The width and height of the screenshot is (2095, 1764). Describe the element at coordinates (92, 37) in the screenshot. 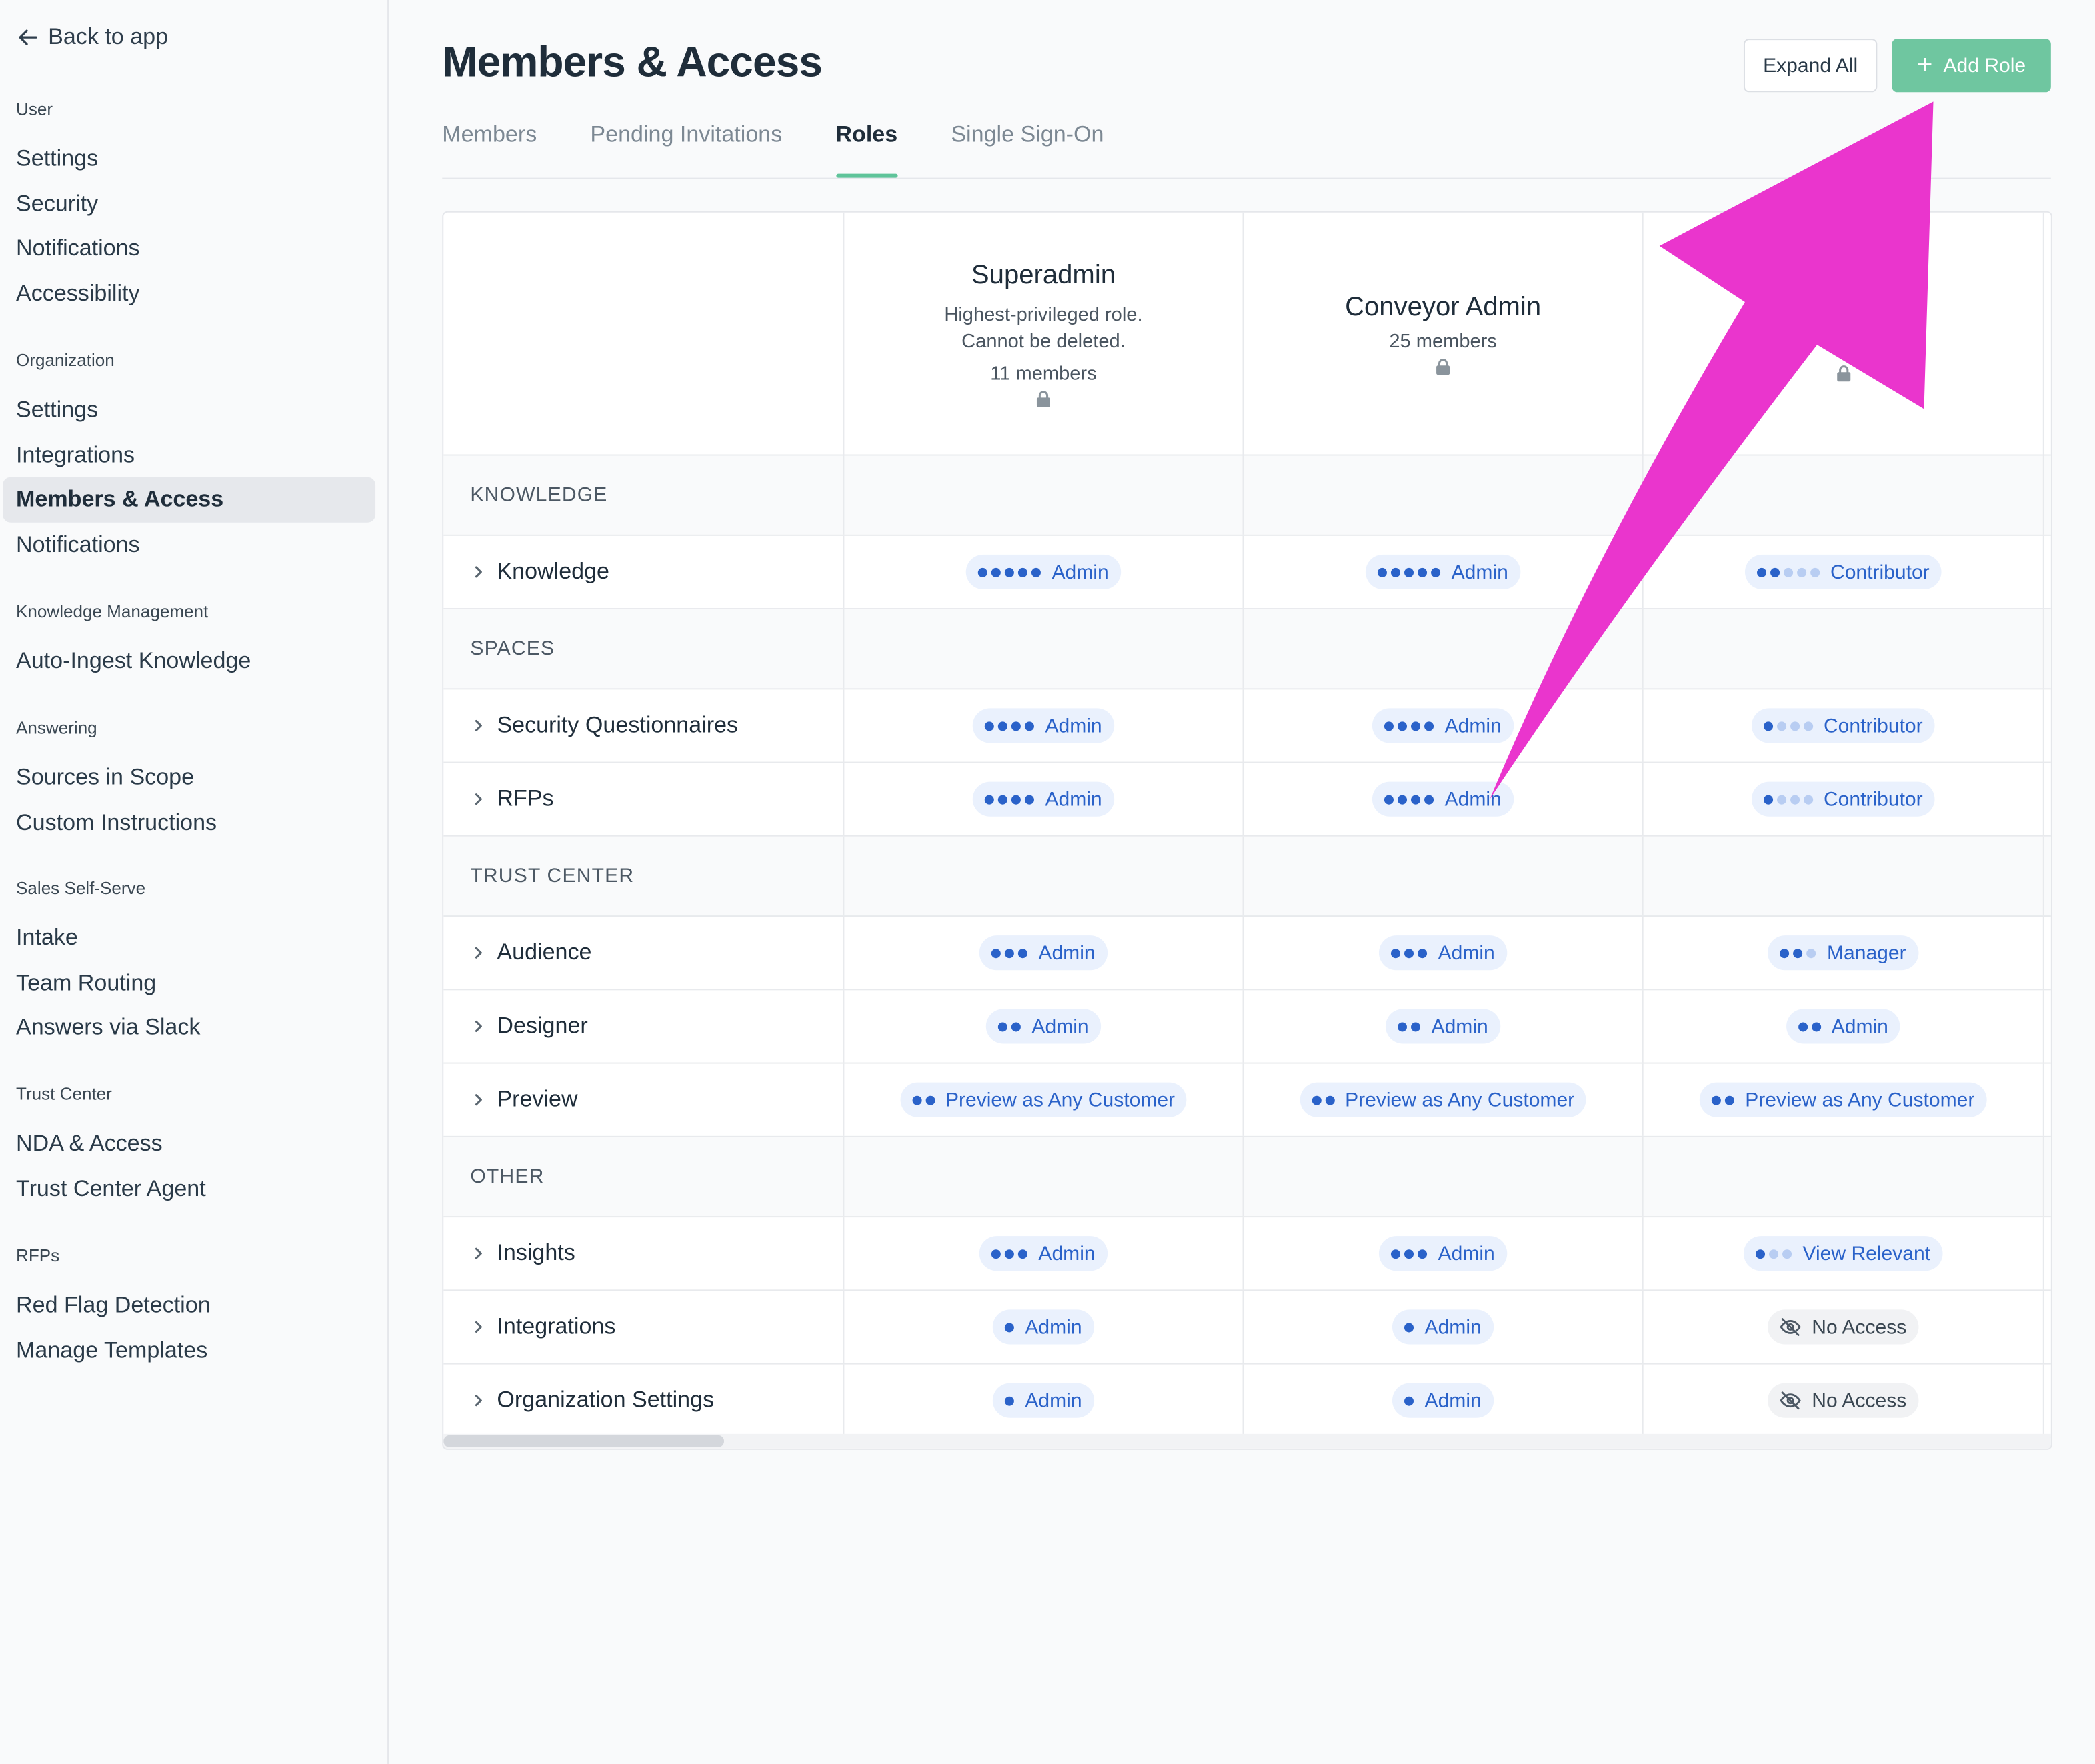

I see `back-to-app-link: Back to app` at that location.